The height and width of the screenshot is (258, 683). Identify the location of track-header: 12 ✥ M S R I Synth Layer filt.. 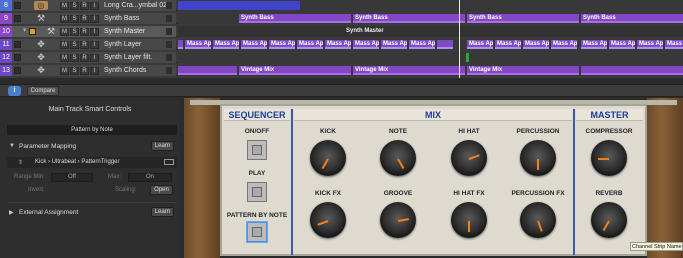
(88, 57).